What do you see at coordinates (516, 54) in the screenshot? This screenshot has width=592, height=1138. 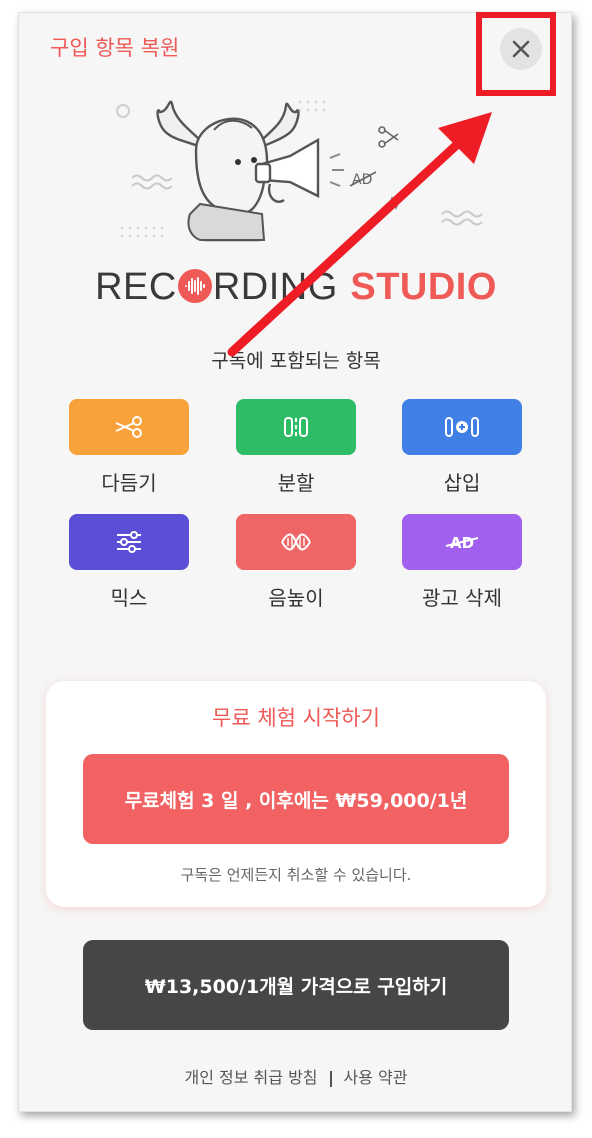 I see `annotation-highlight-box` at bounding box center [516, 54].